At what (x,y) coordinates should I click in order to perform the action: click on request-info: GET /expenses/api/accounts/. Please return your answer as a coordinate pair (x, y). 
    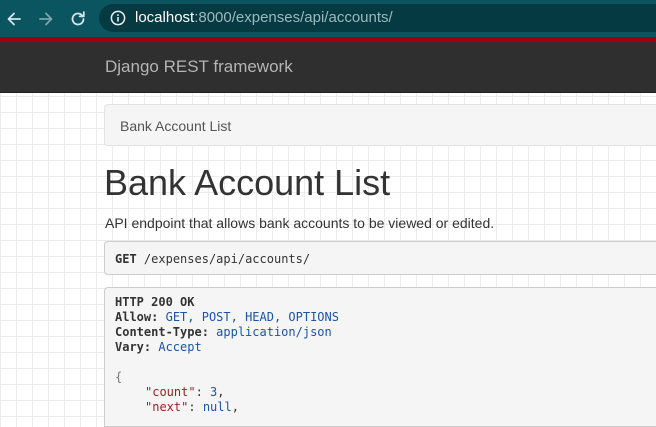
    Looking at the image, I should click on (380, 258).